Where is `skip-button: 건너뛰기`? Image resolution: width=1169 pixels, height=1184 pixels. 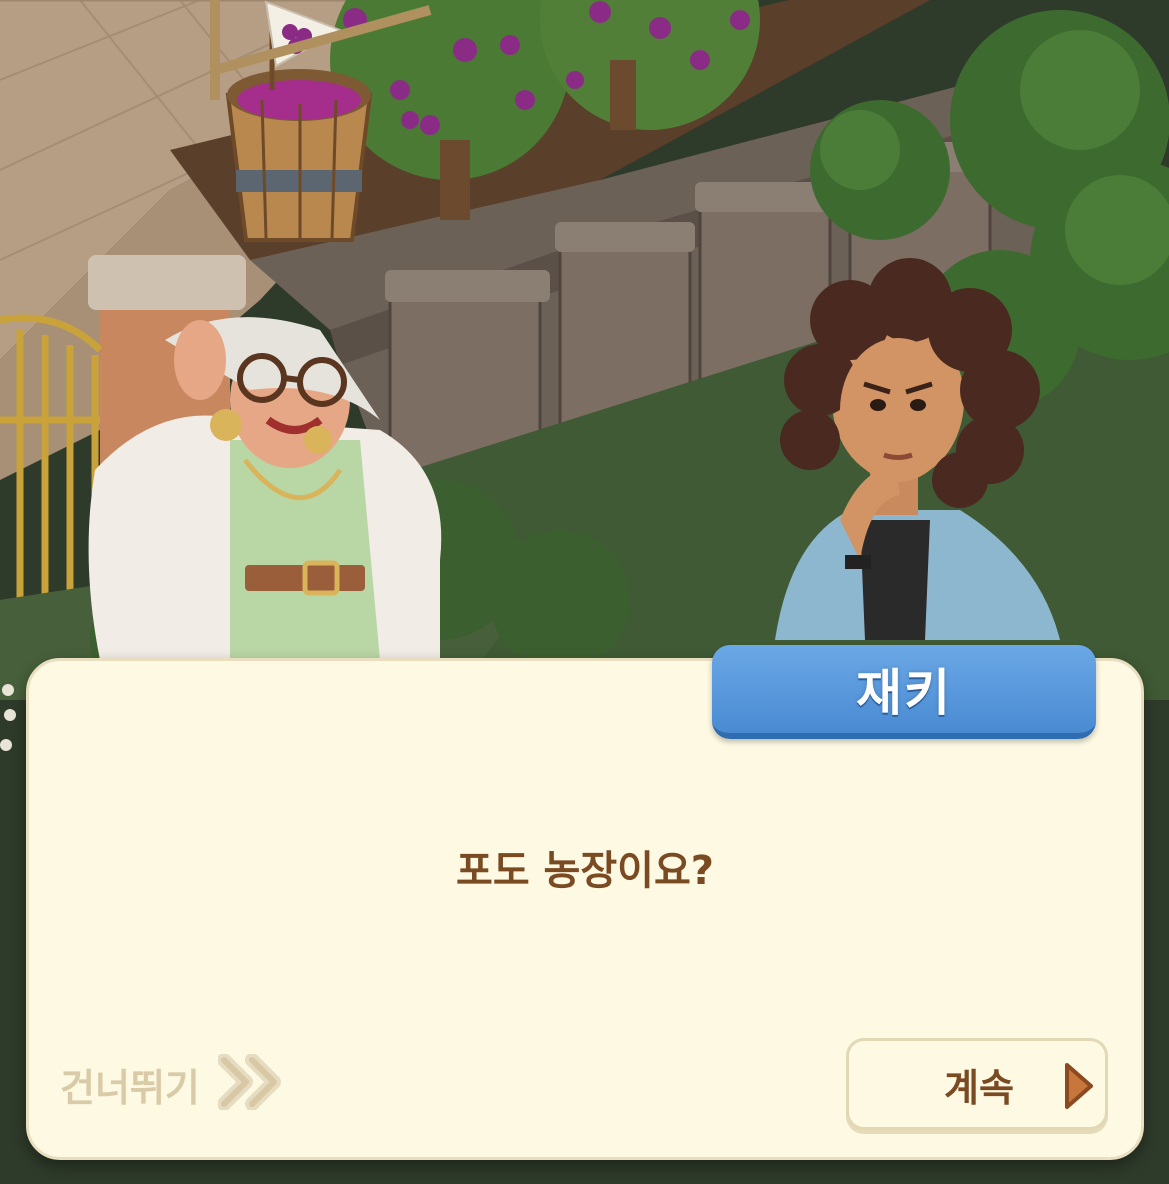 skip-button: 건너뛰기 is located at coordinates (172, 1084).